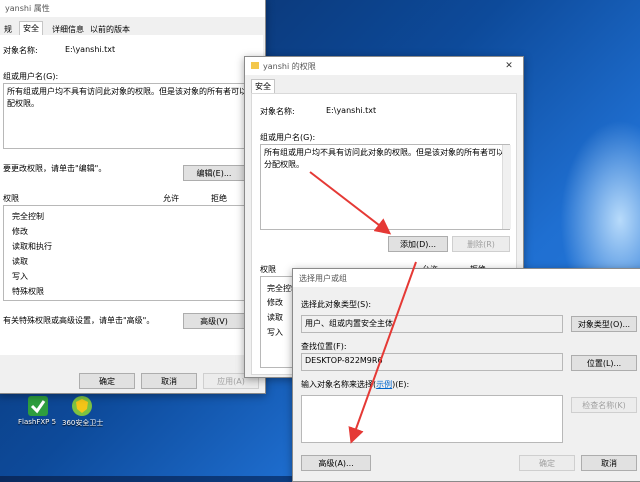 Image resolution: width=640 pixels, height=482 pixels. Describe the element at coordinates (82, 406) in the screenshot. I see `shield-icon` at that location.